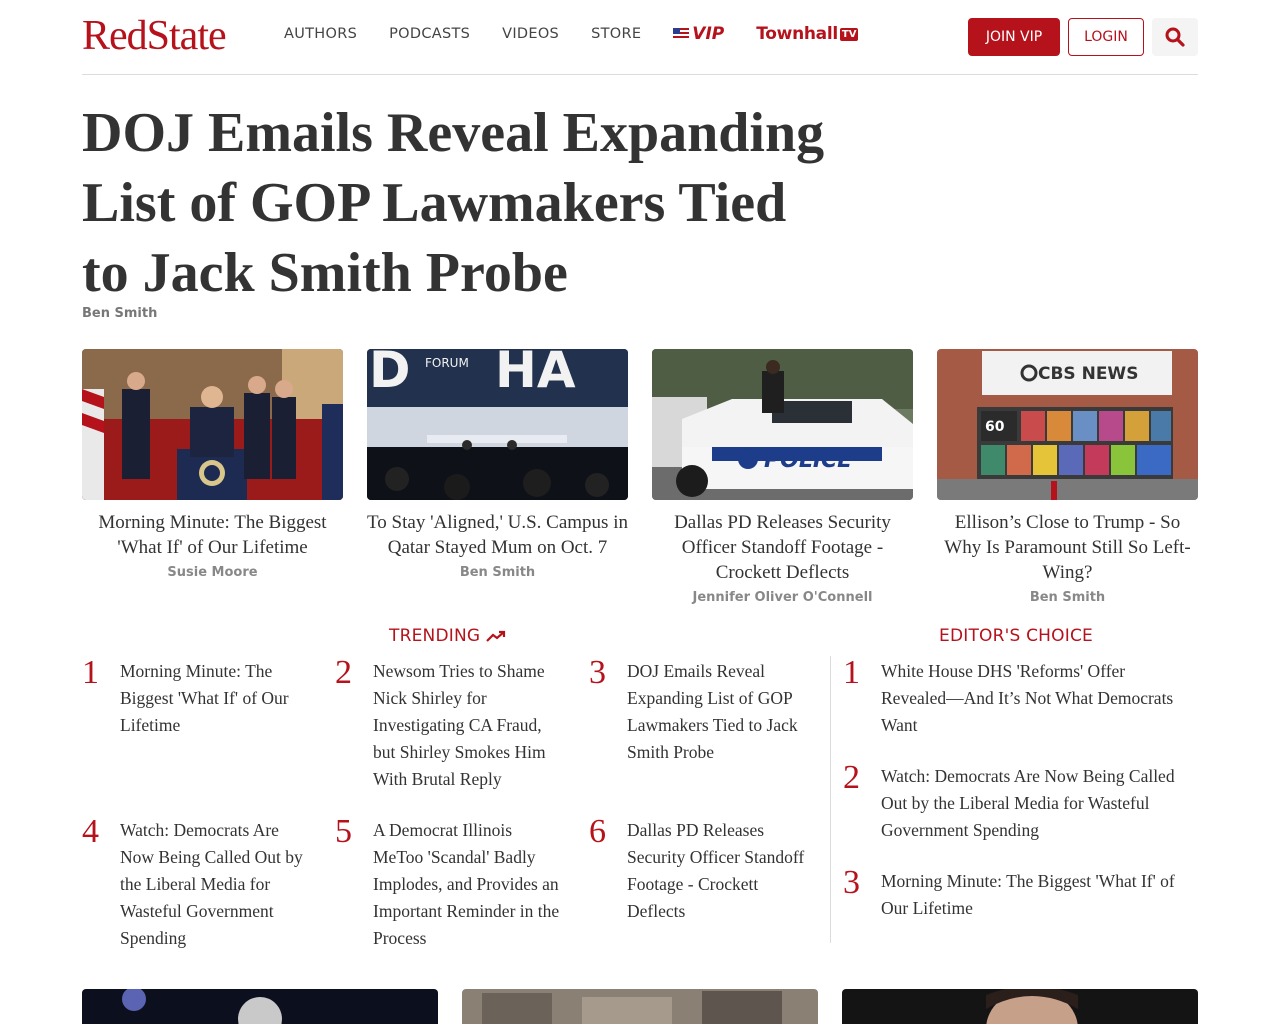 Image resolution: width=1280 pixels, height=1024 pixels. I want to click on story-image-doha-forum: D FORUM HA, so click(497, 424).